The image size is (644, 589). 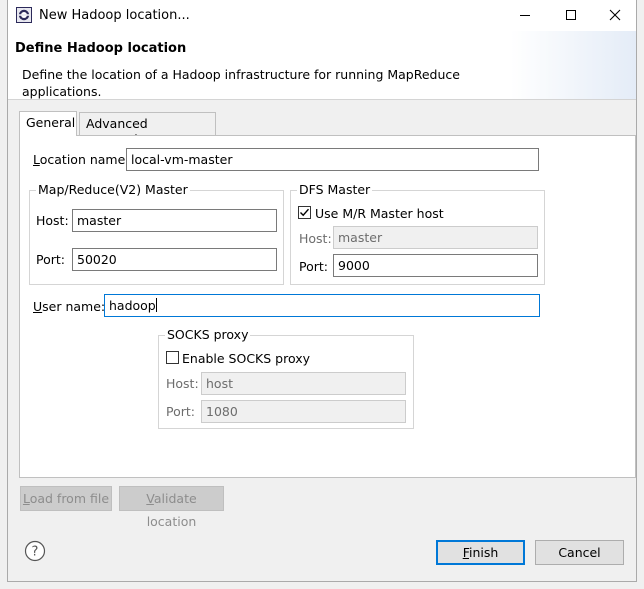 I want to click on socks-port-label: Port:, so click(x=180, y=411).